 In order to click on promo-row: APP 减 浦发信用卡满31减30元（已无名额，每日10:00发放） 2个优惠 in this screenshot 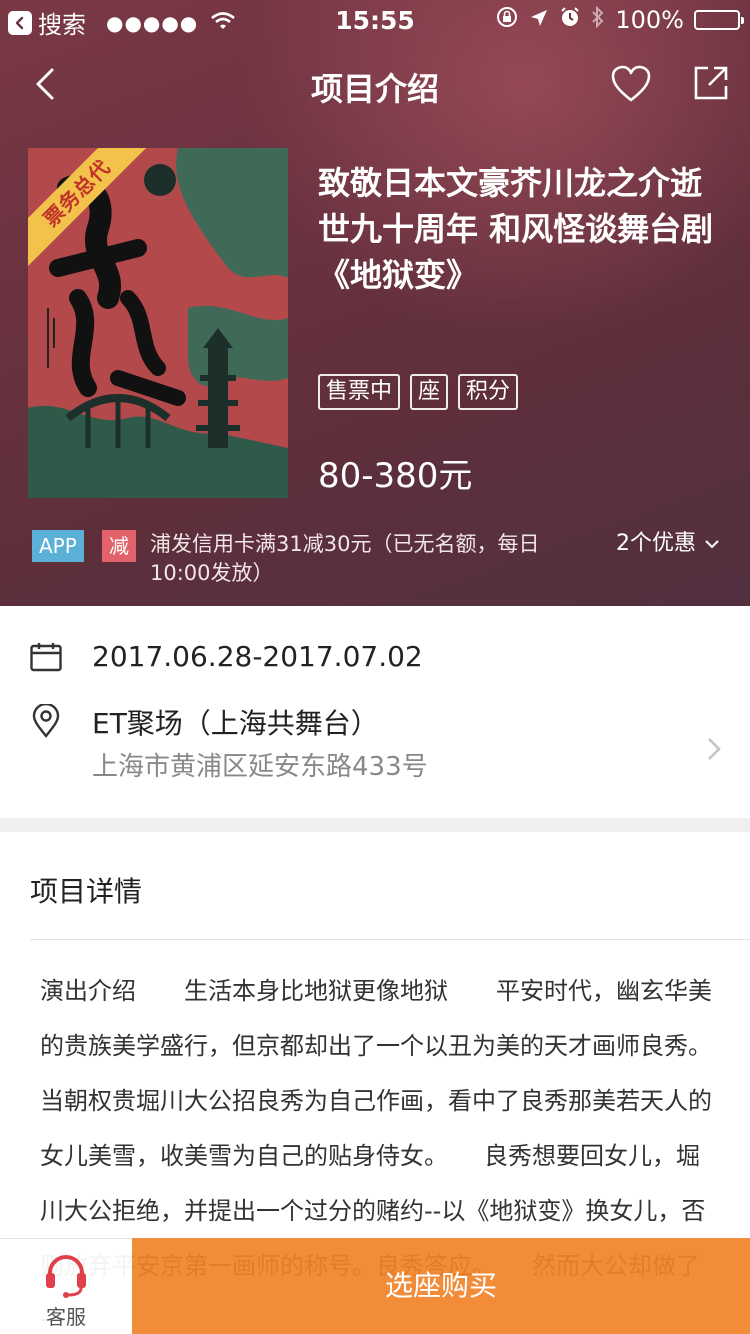, I will do `click(382, 560)`.